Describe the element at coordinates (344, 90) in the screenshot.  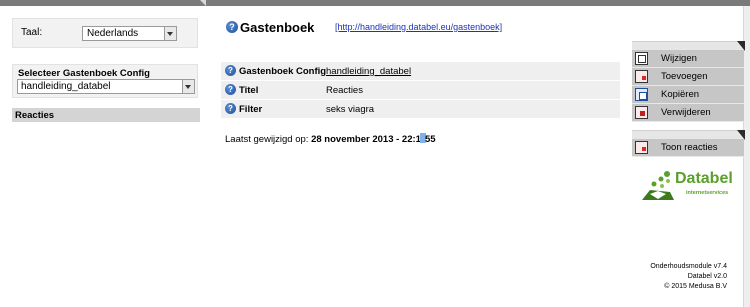
I see `prop-value: Reacties` at that location.